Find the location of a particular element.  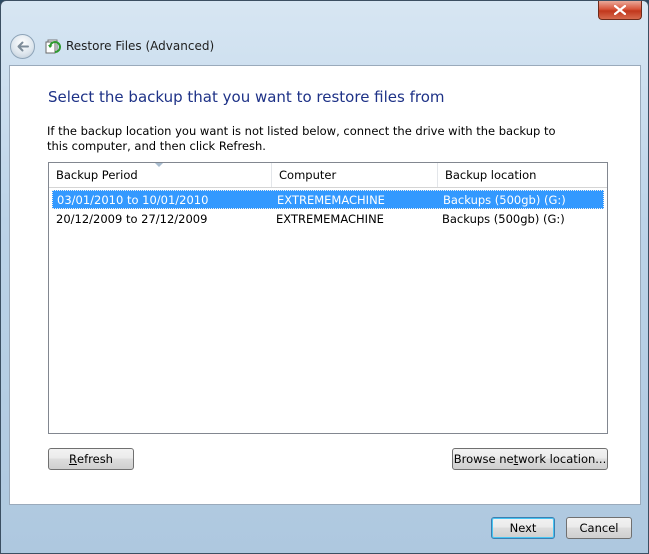

window-title: Restore Files (Advanced) is located at coordinates (140, 46).